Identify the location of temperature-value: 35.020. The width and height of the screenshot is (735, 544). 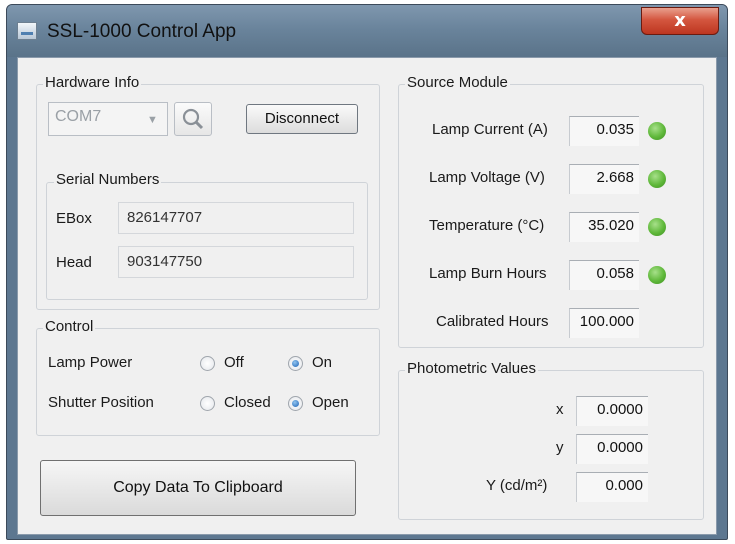
(604, 227).